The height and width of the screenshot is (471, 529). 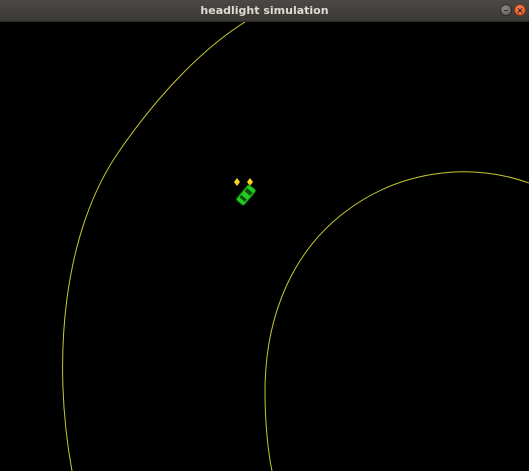 I want to click on window-title: headlight simulation, so click(x=264, y=10).